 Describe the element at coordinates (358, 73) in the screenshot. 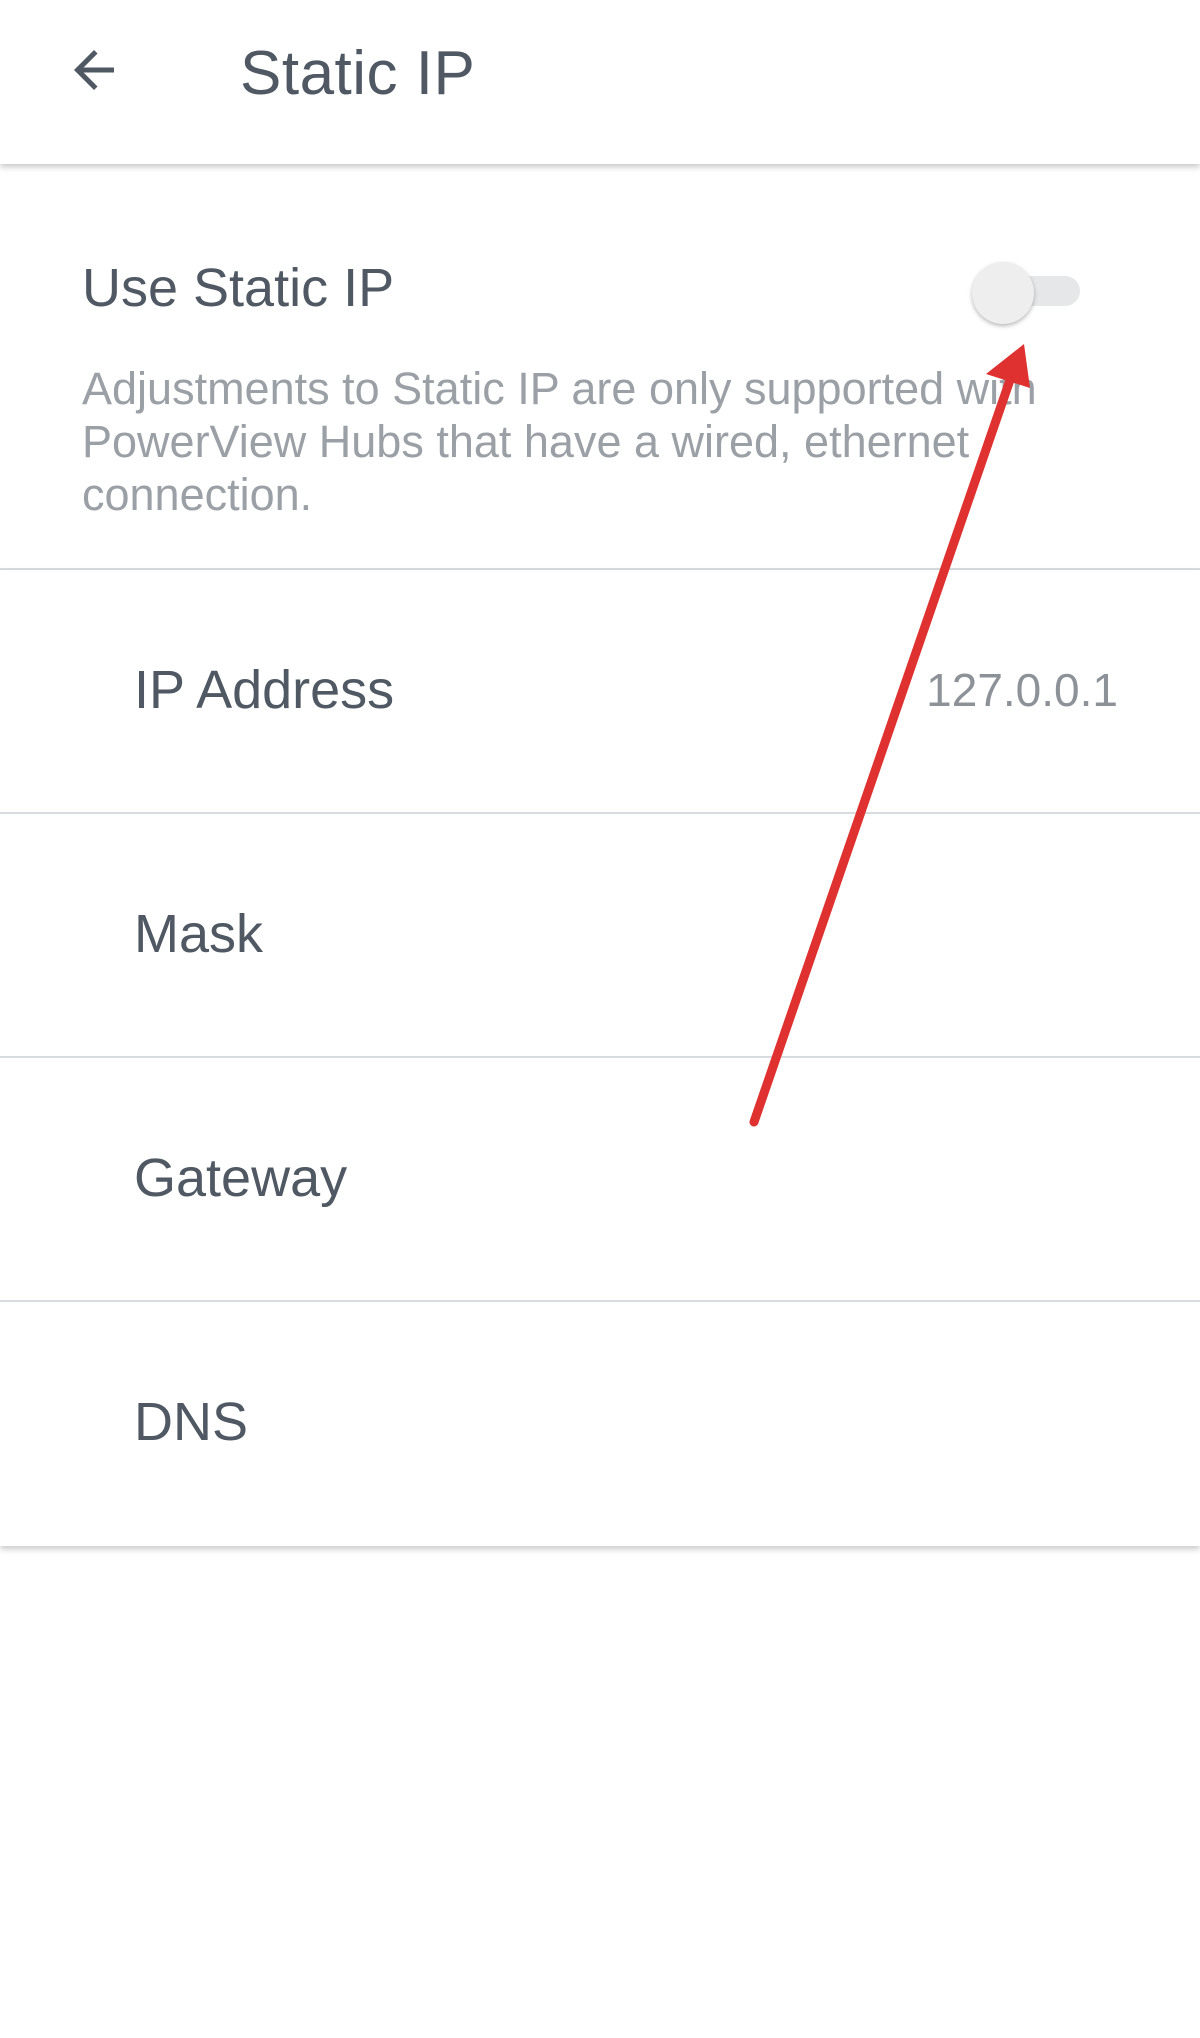

I see `page-title: Static IP` at that location.